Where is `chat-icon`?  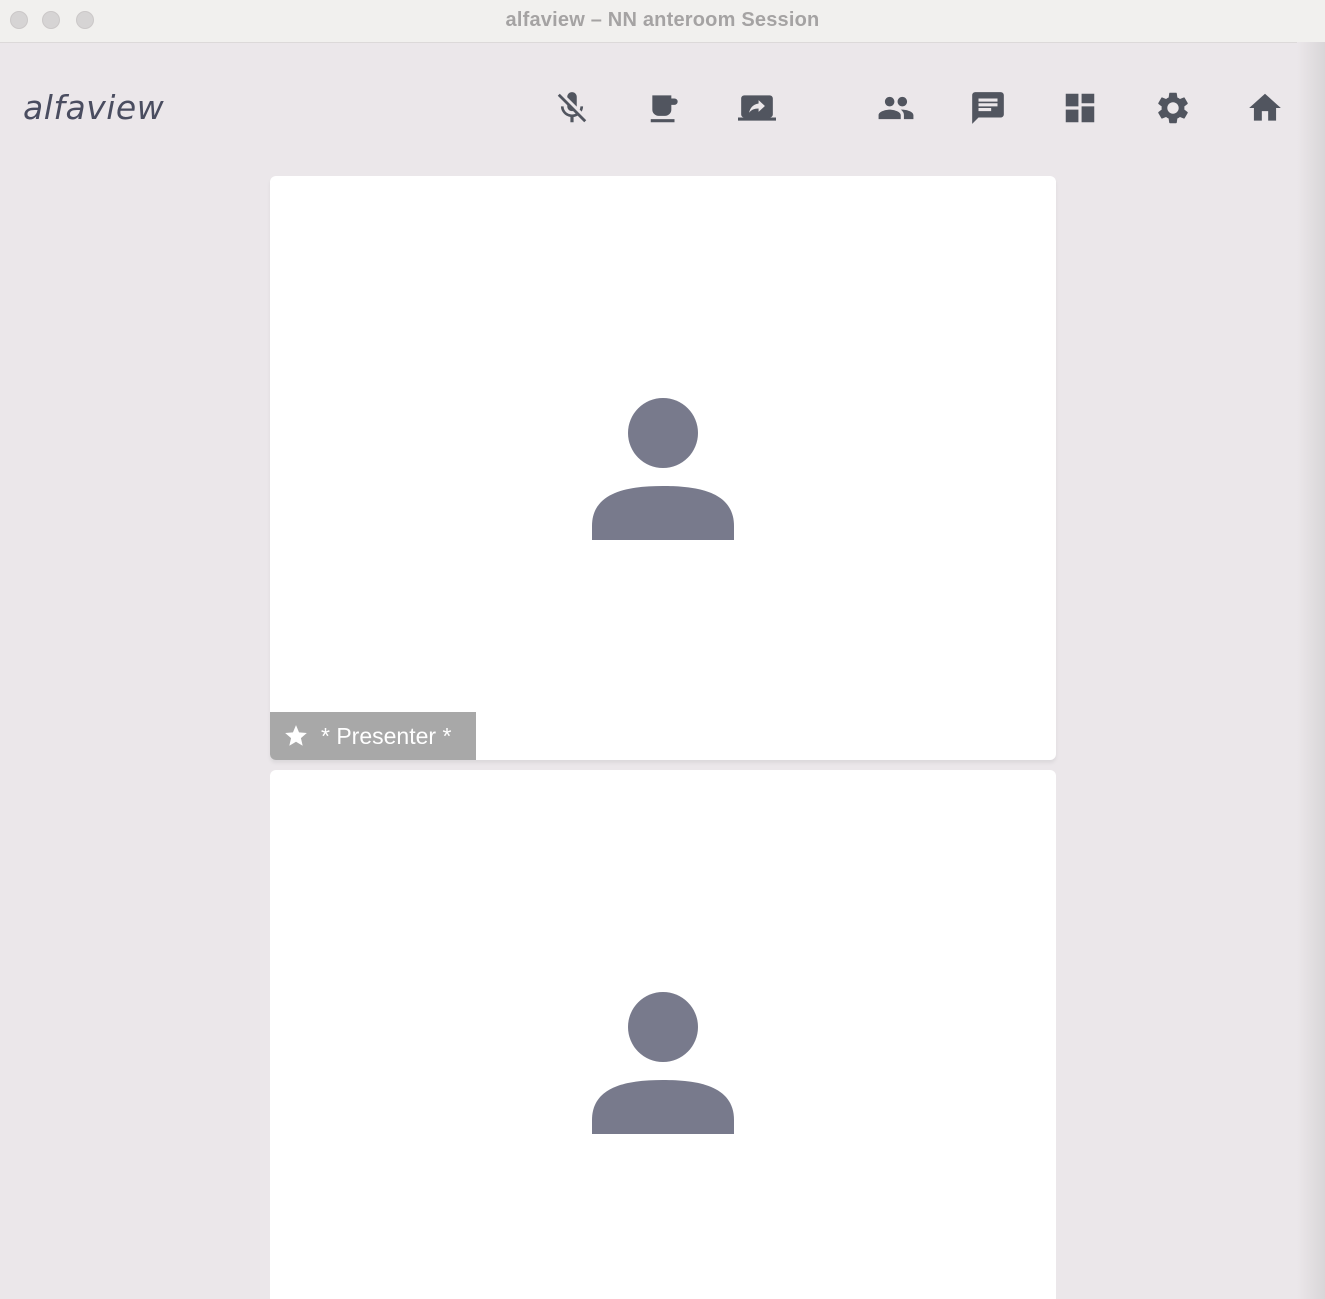 chat-icon is located at coordinates (988, 110).